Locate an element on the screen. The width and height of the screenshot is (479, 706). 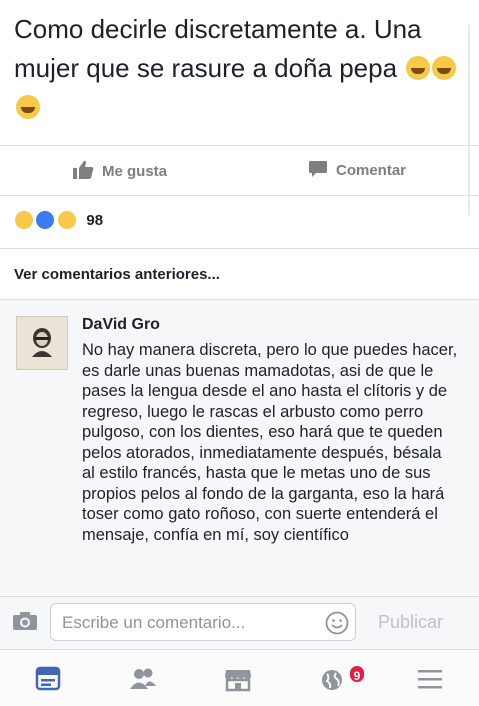
smiley-icon is located at coordinates (337, 623).